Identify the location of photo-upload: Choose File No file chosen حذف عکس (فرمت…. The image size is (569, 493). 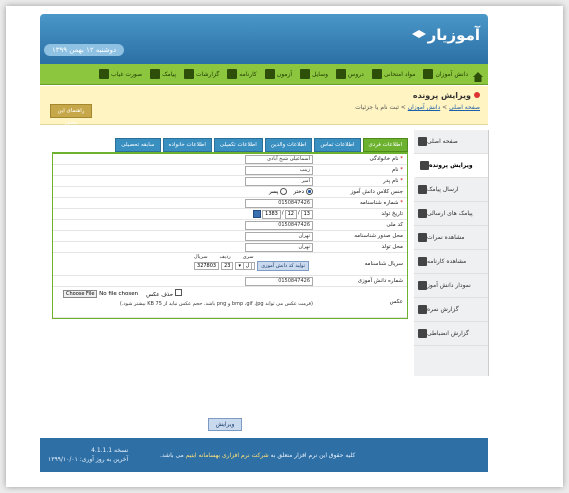
(188, 298).